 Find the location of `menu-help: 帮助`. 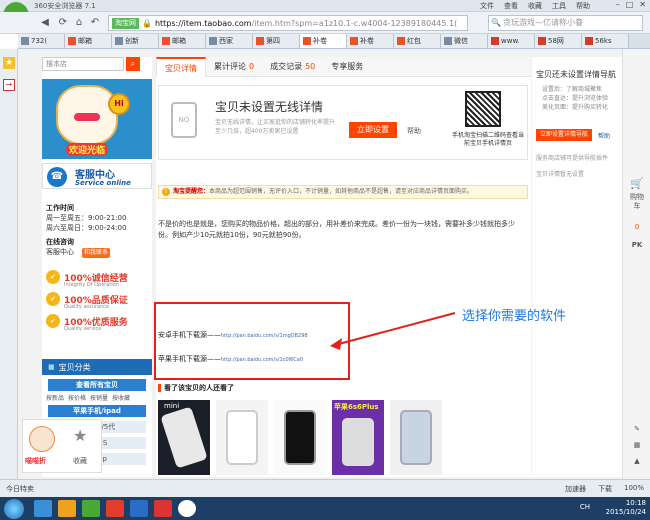

menu-help: 帮助 is located at coordinates (583, 6).